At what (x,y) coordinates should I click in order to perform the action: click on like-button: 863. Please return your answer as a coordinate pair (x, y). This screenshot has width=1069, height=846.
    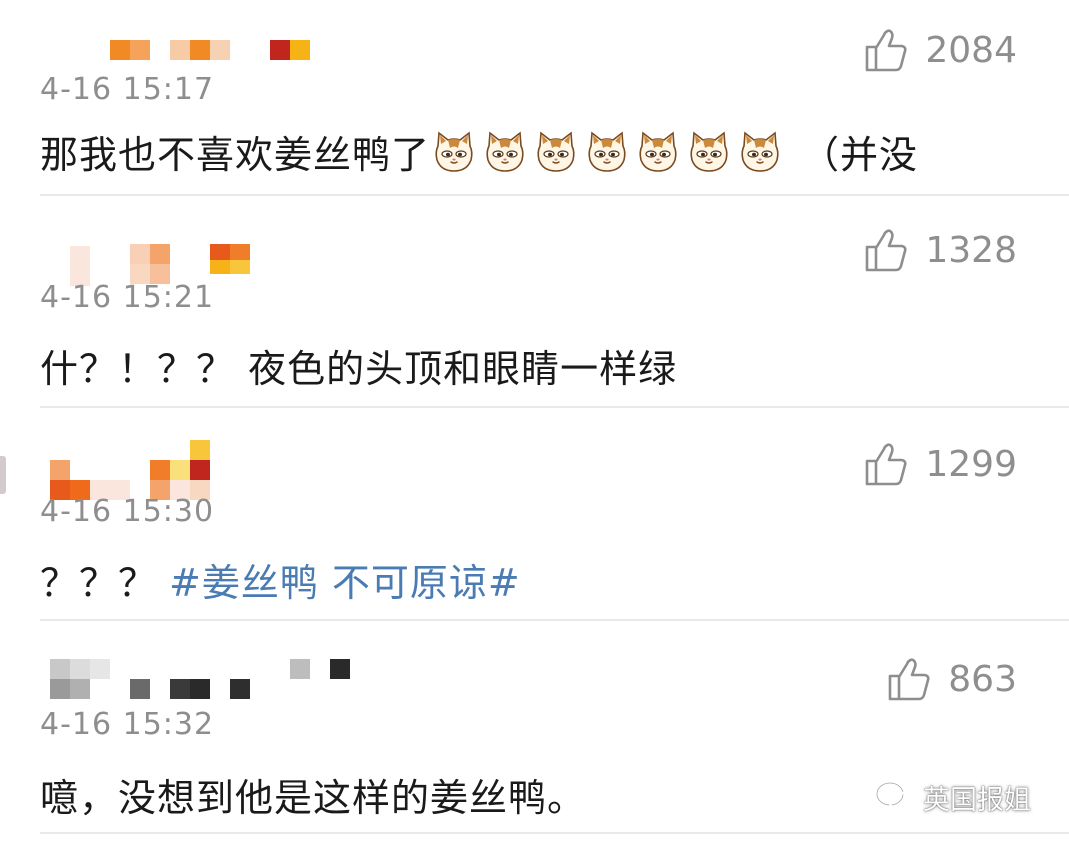
    Looking at the image, I should click on (951, 679).